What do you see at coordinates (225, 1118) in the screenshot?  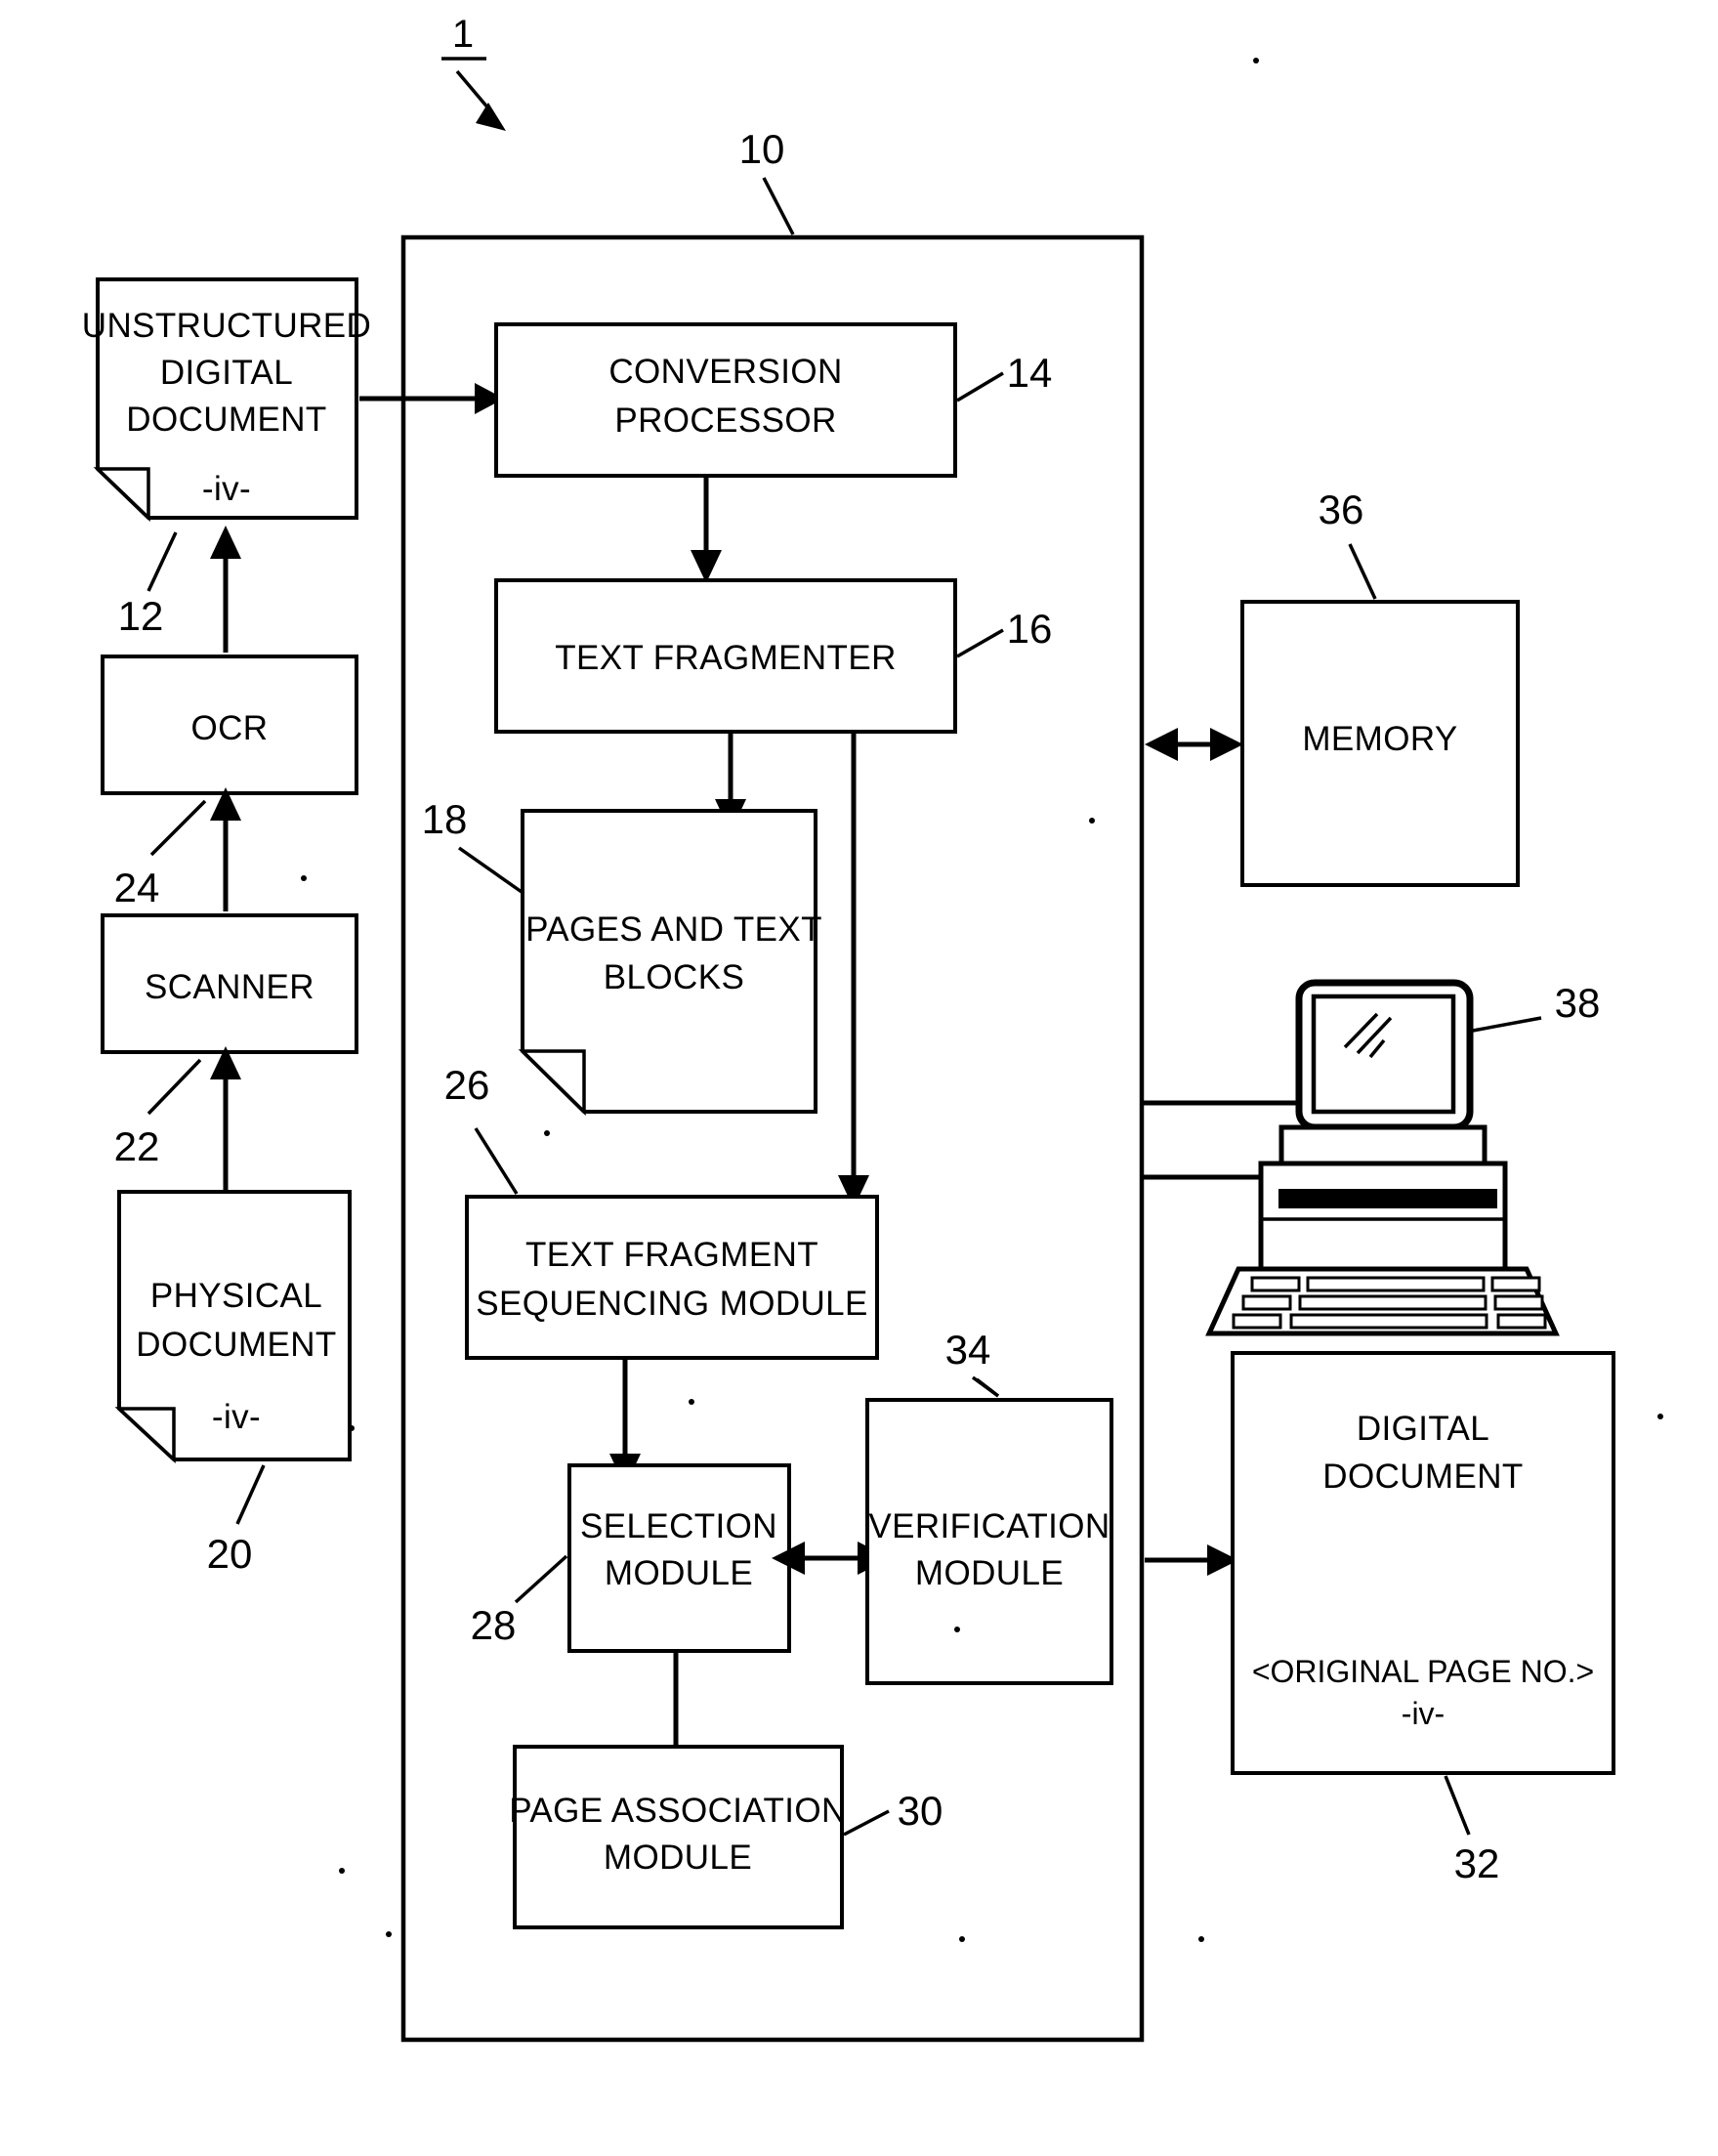 I see `arrow-physical-to-scanner` at bounding box center [225, 1118].